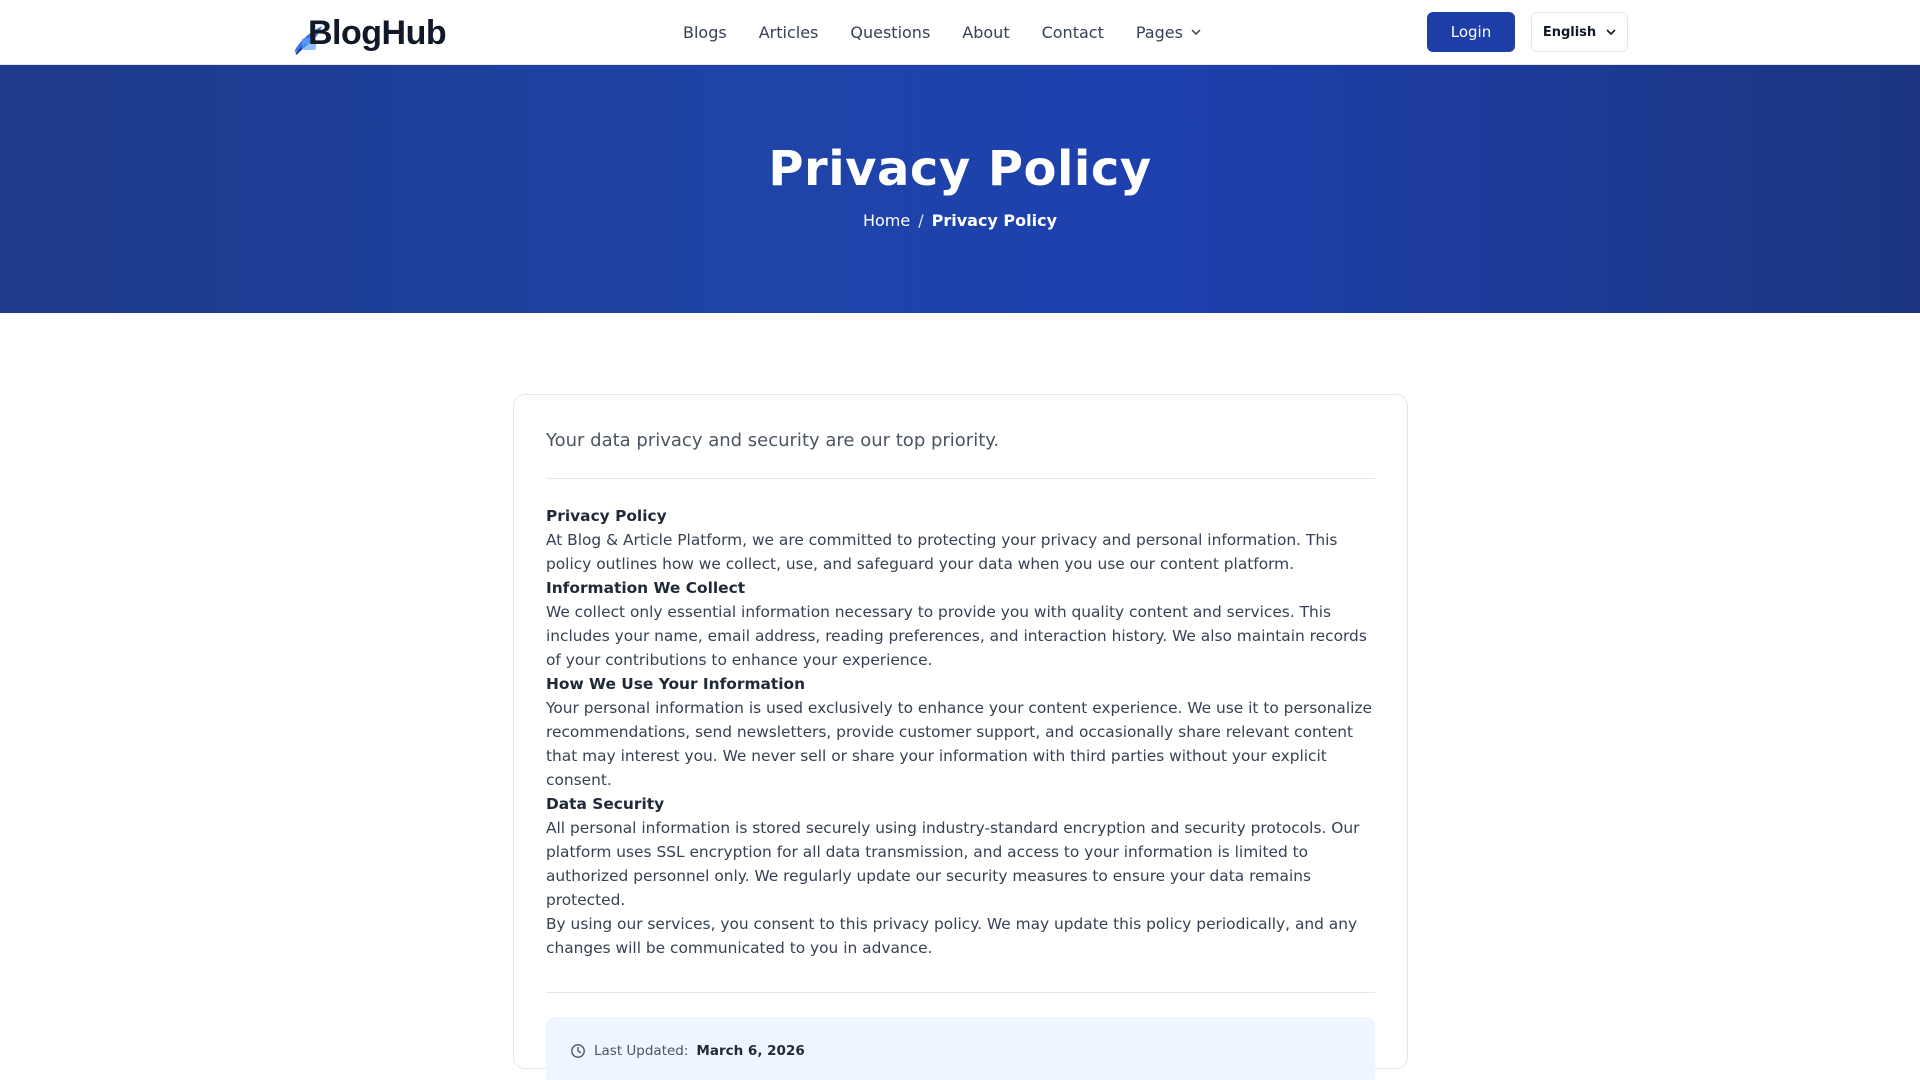 The width and height of the screenshot is (1920, 1080). I want to click on section-heading: Information We Collect, so click(646, 588).